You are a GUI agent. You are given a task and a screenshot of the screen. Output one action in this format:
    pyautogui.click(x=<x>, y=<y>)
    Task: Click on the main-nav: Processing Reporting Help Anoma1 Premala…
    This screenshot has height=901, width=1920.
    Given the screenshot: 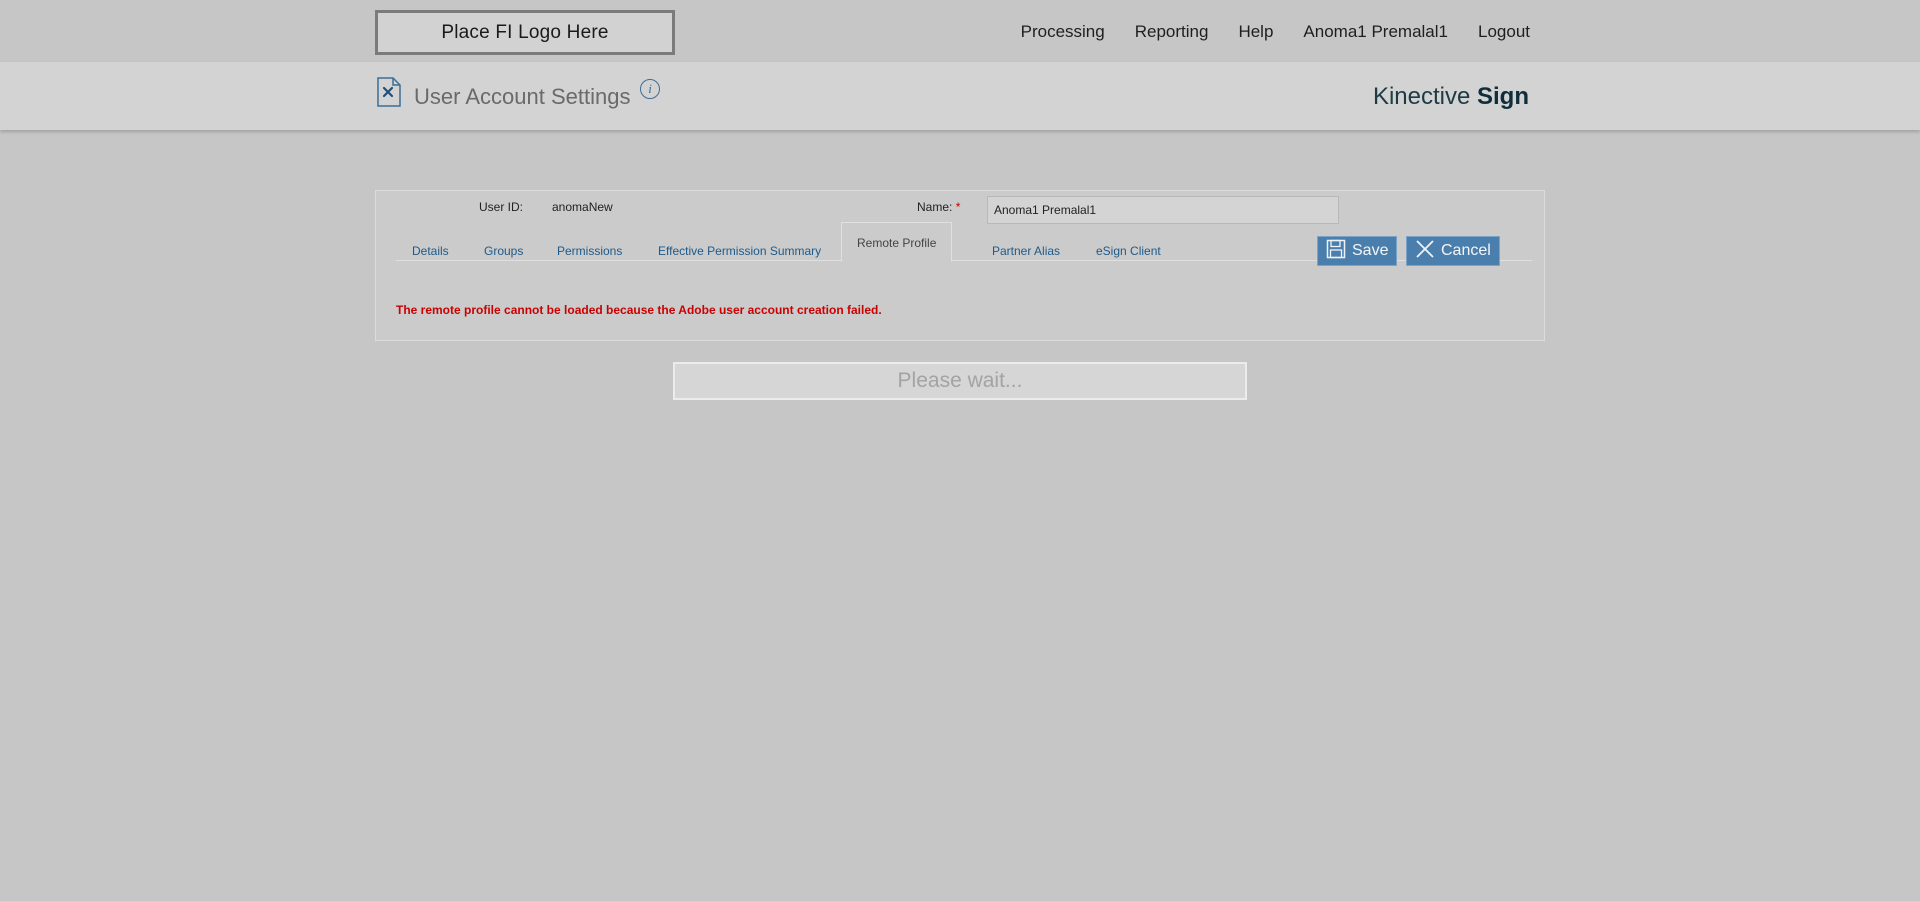 What is the action you would take?
    pyautogui.click(x=1260, y=32)
    